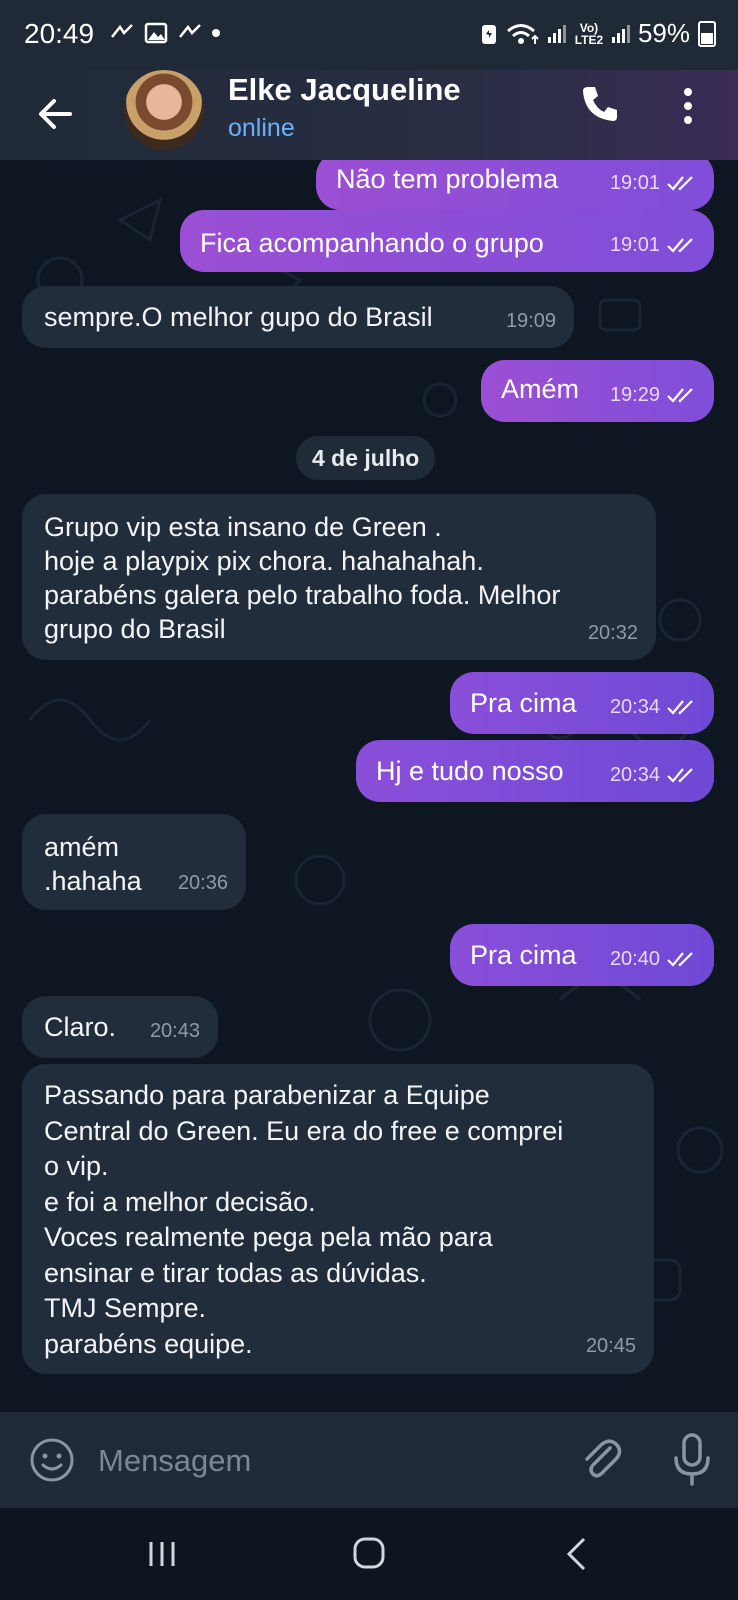  I want to click on wifi-icon, so click(522, 33).